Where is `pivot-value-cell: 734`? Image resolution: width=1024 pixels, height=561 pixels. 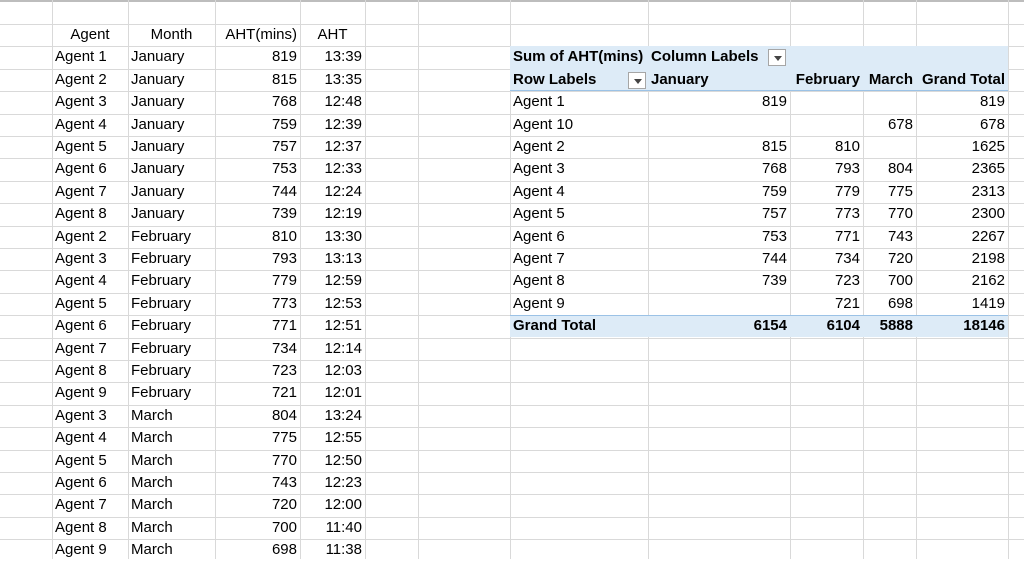
pivot-value-cell: 734 is located at coordinates (826, 259).